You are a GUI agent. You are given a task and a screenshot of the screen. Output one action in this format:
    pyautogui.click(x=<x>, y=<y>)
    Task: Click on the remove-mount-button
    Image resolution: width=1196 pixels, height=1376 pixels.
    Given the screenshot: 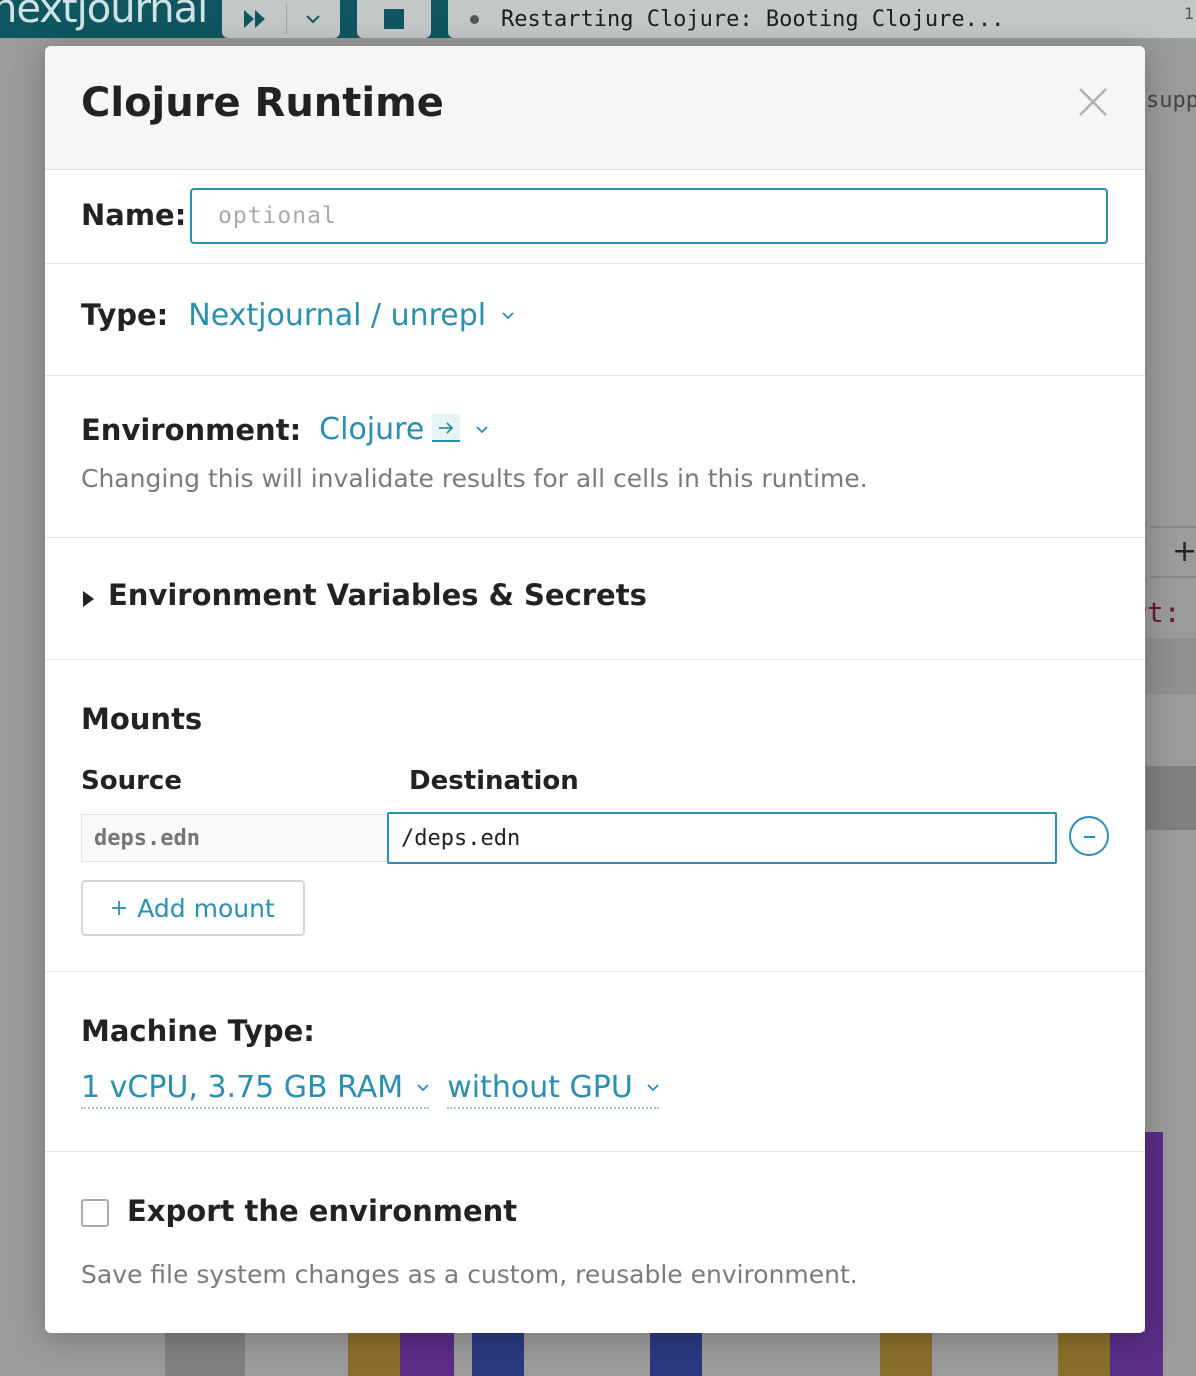 What is the action you would take?
    pyautogui.click(x=1089, y=836)
    